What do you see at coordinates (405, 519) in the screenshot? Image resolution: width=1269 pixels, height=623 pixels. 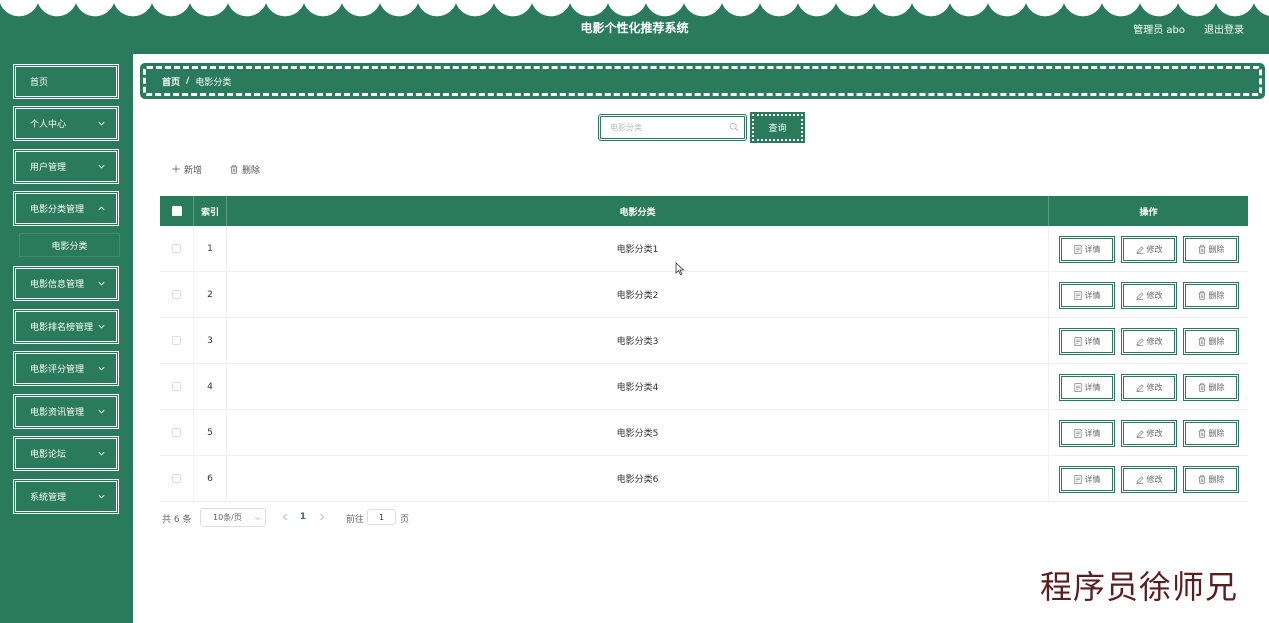 I see `page-suffix-label: 页` at bounding box center [405, 519].